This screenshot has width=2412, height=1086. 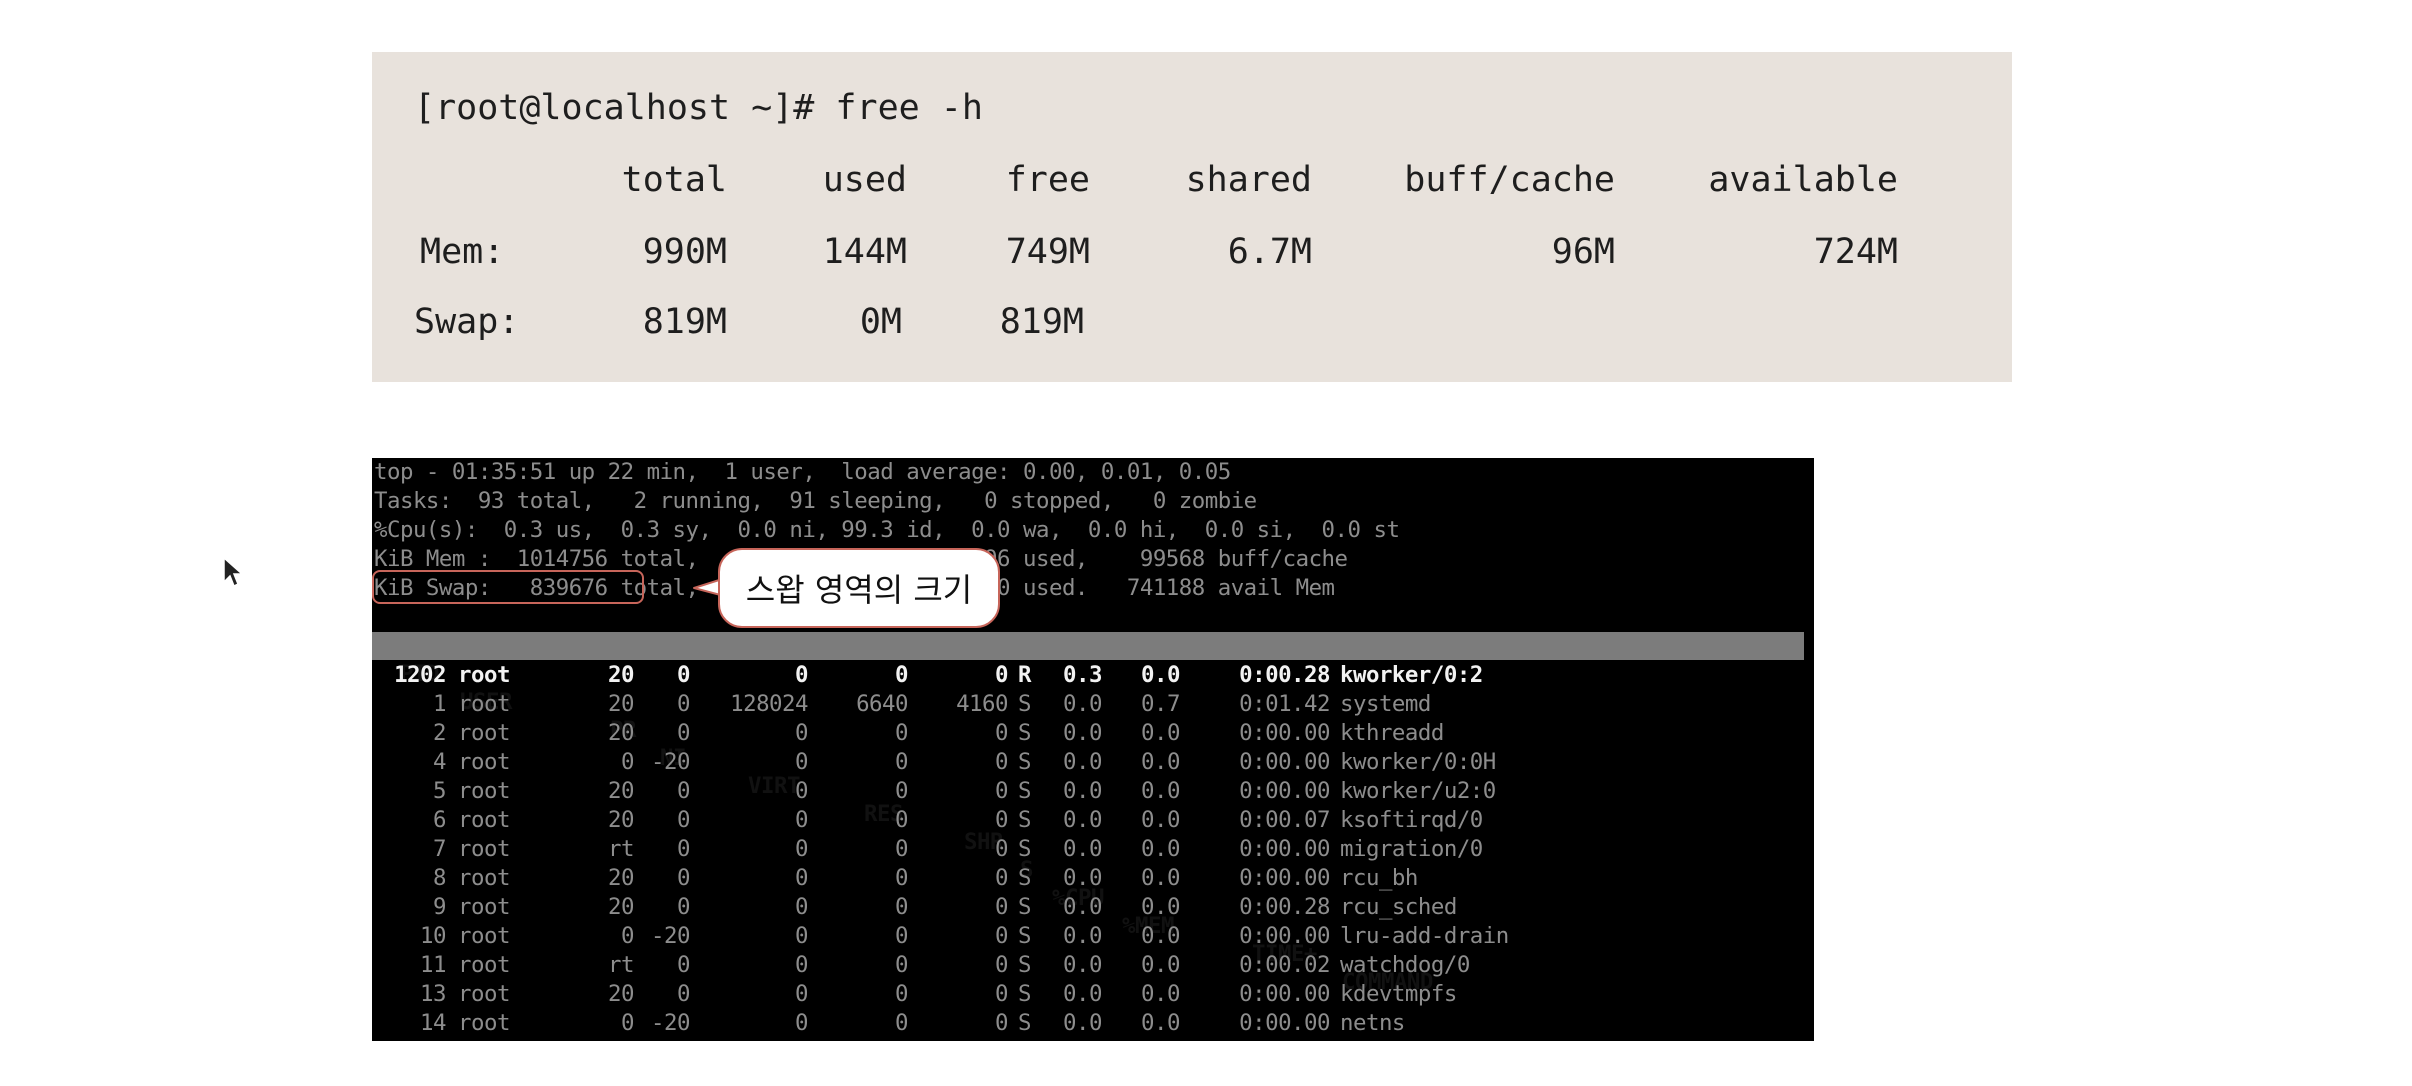 I want to click on proc-mem: 0.7, so click(x=1160, y=704).